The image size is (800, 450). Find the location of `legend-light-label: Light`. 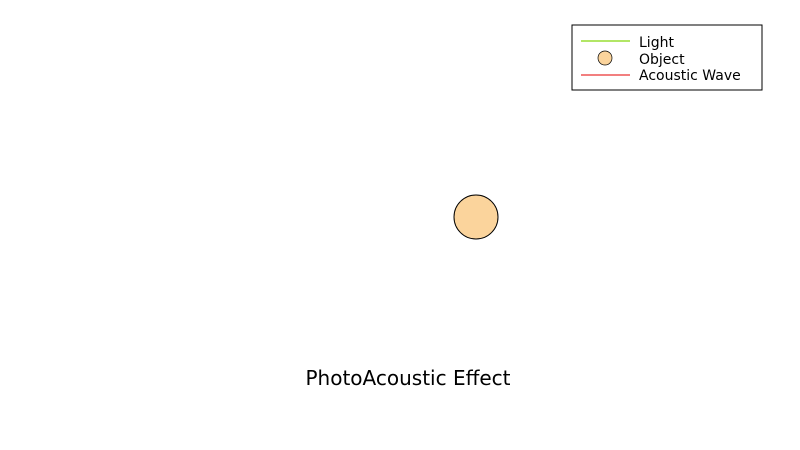

legend-light-label: Light is located at coordinates (656, 43).